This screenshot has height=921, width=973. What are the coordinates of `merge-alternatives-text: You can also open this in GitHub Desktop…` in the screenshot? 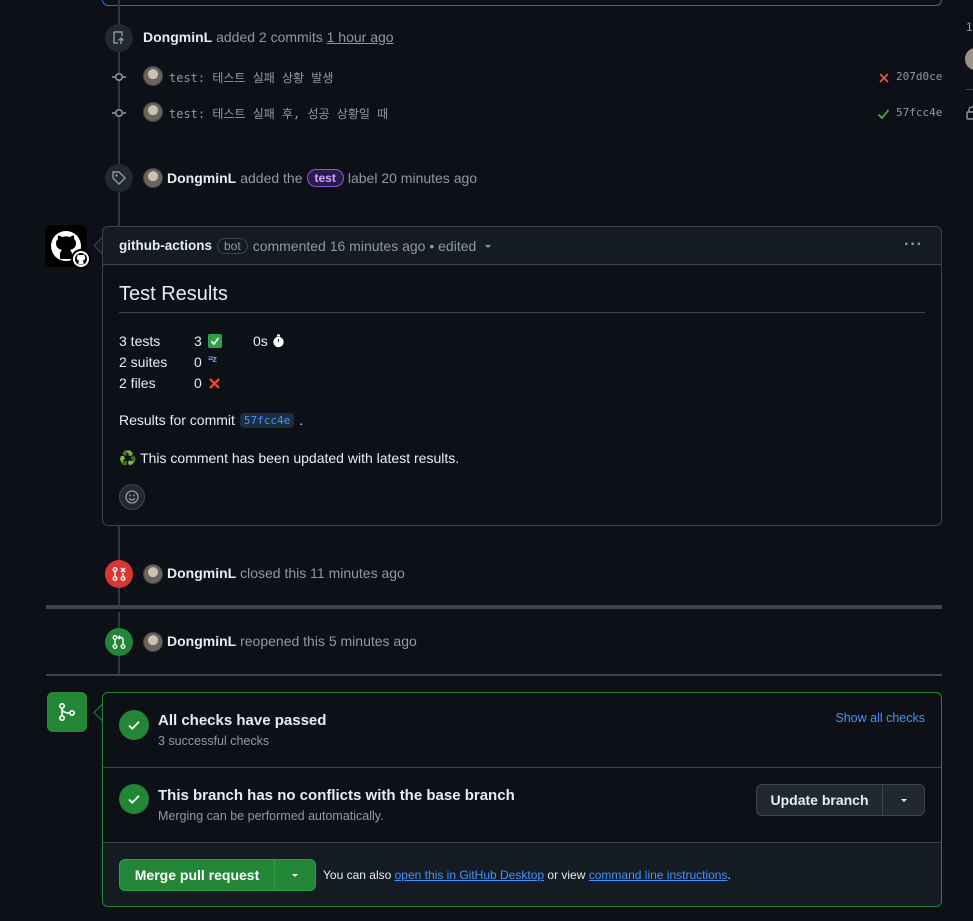 It's located at (527, 875).